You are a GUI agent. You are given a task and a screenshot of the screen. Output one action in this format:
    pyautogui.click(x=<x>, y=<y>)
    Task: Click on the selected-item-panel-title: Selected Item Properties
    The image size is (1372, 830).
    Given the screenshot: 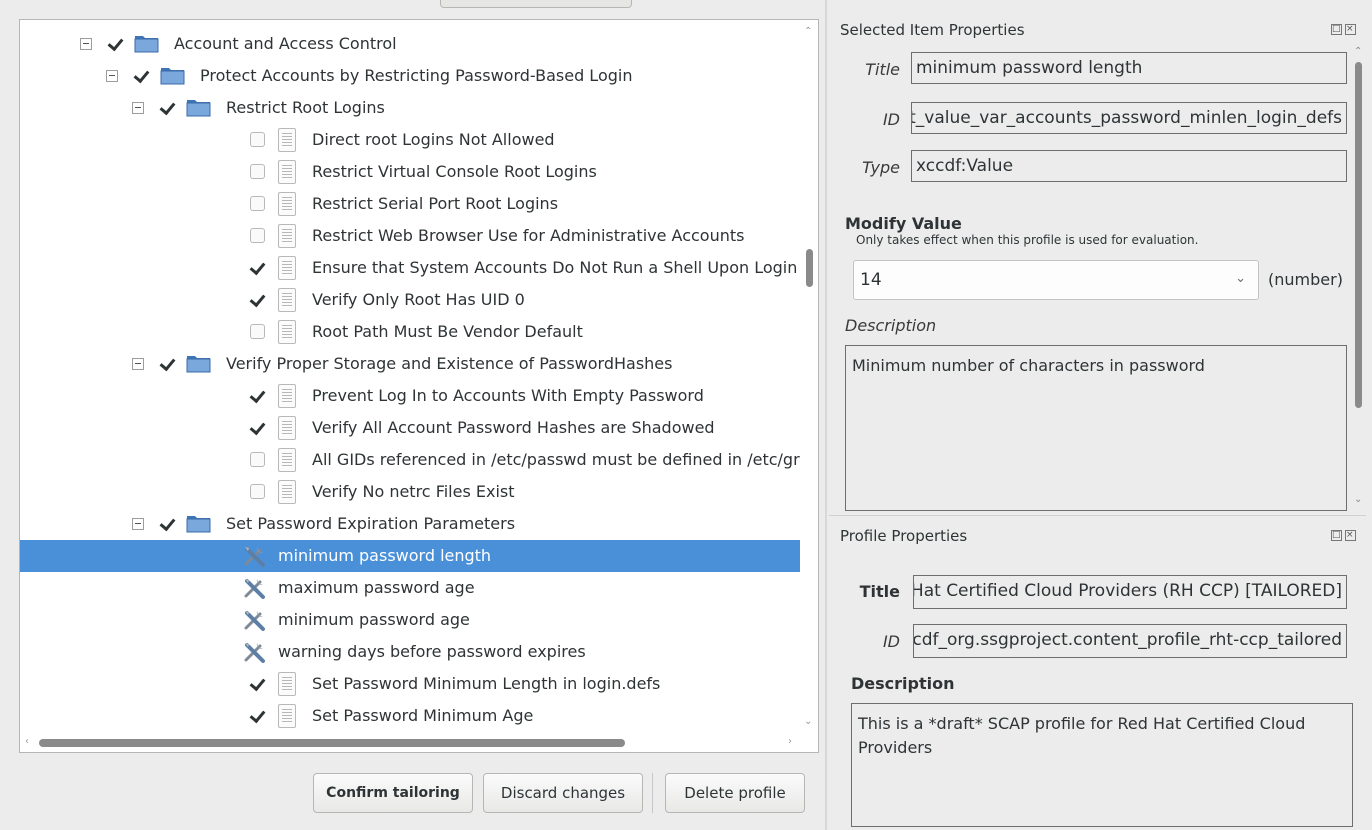 What is the action you would take?
    pyautogui.click(x=932, y=30)
    